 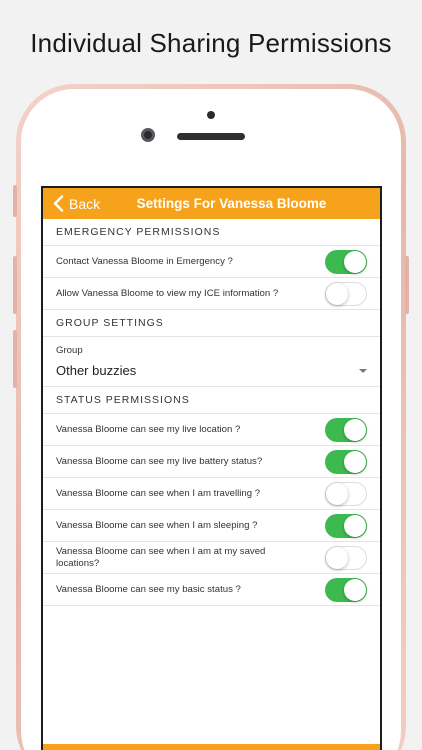 I want to click on dropdown-caret-icon, so click(x=363, y=370).